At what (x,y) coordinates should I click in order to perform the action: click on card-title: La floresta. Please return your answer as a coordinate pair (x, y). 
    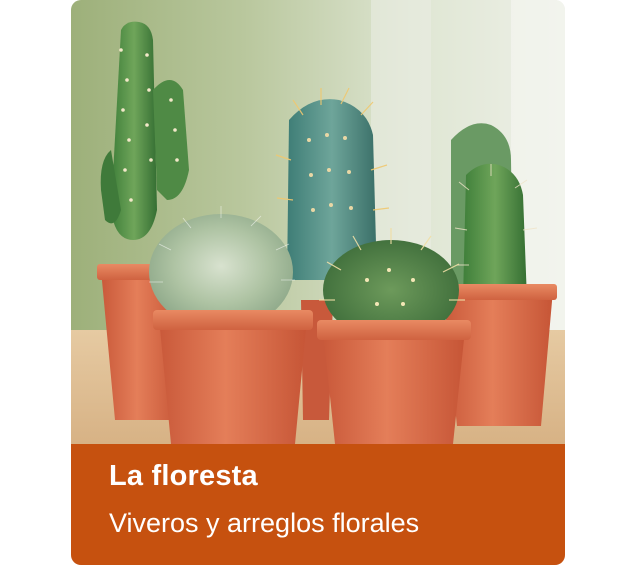
    Looking at the image, I should click on (183, 476).